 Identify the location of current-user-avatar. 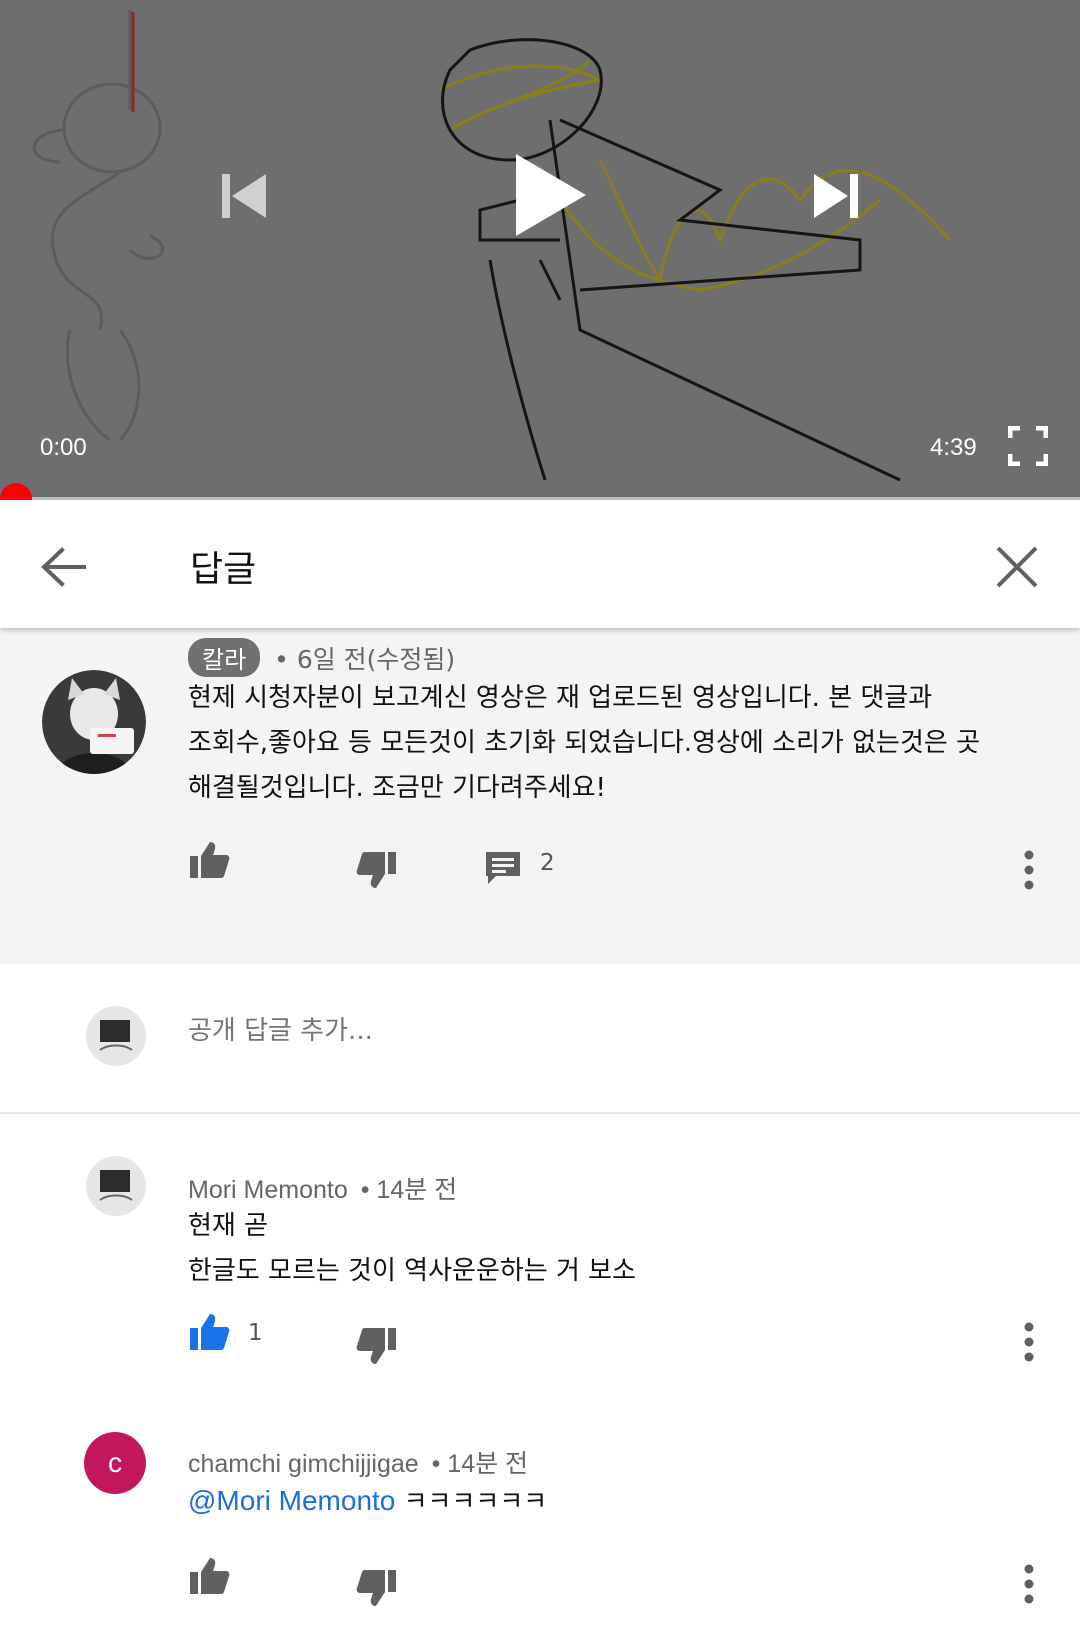
(116, 1036).